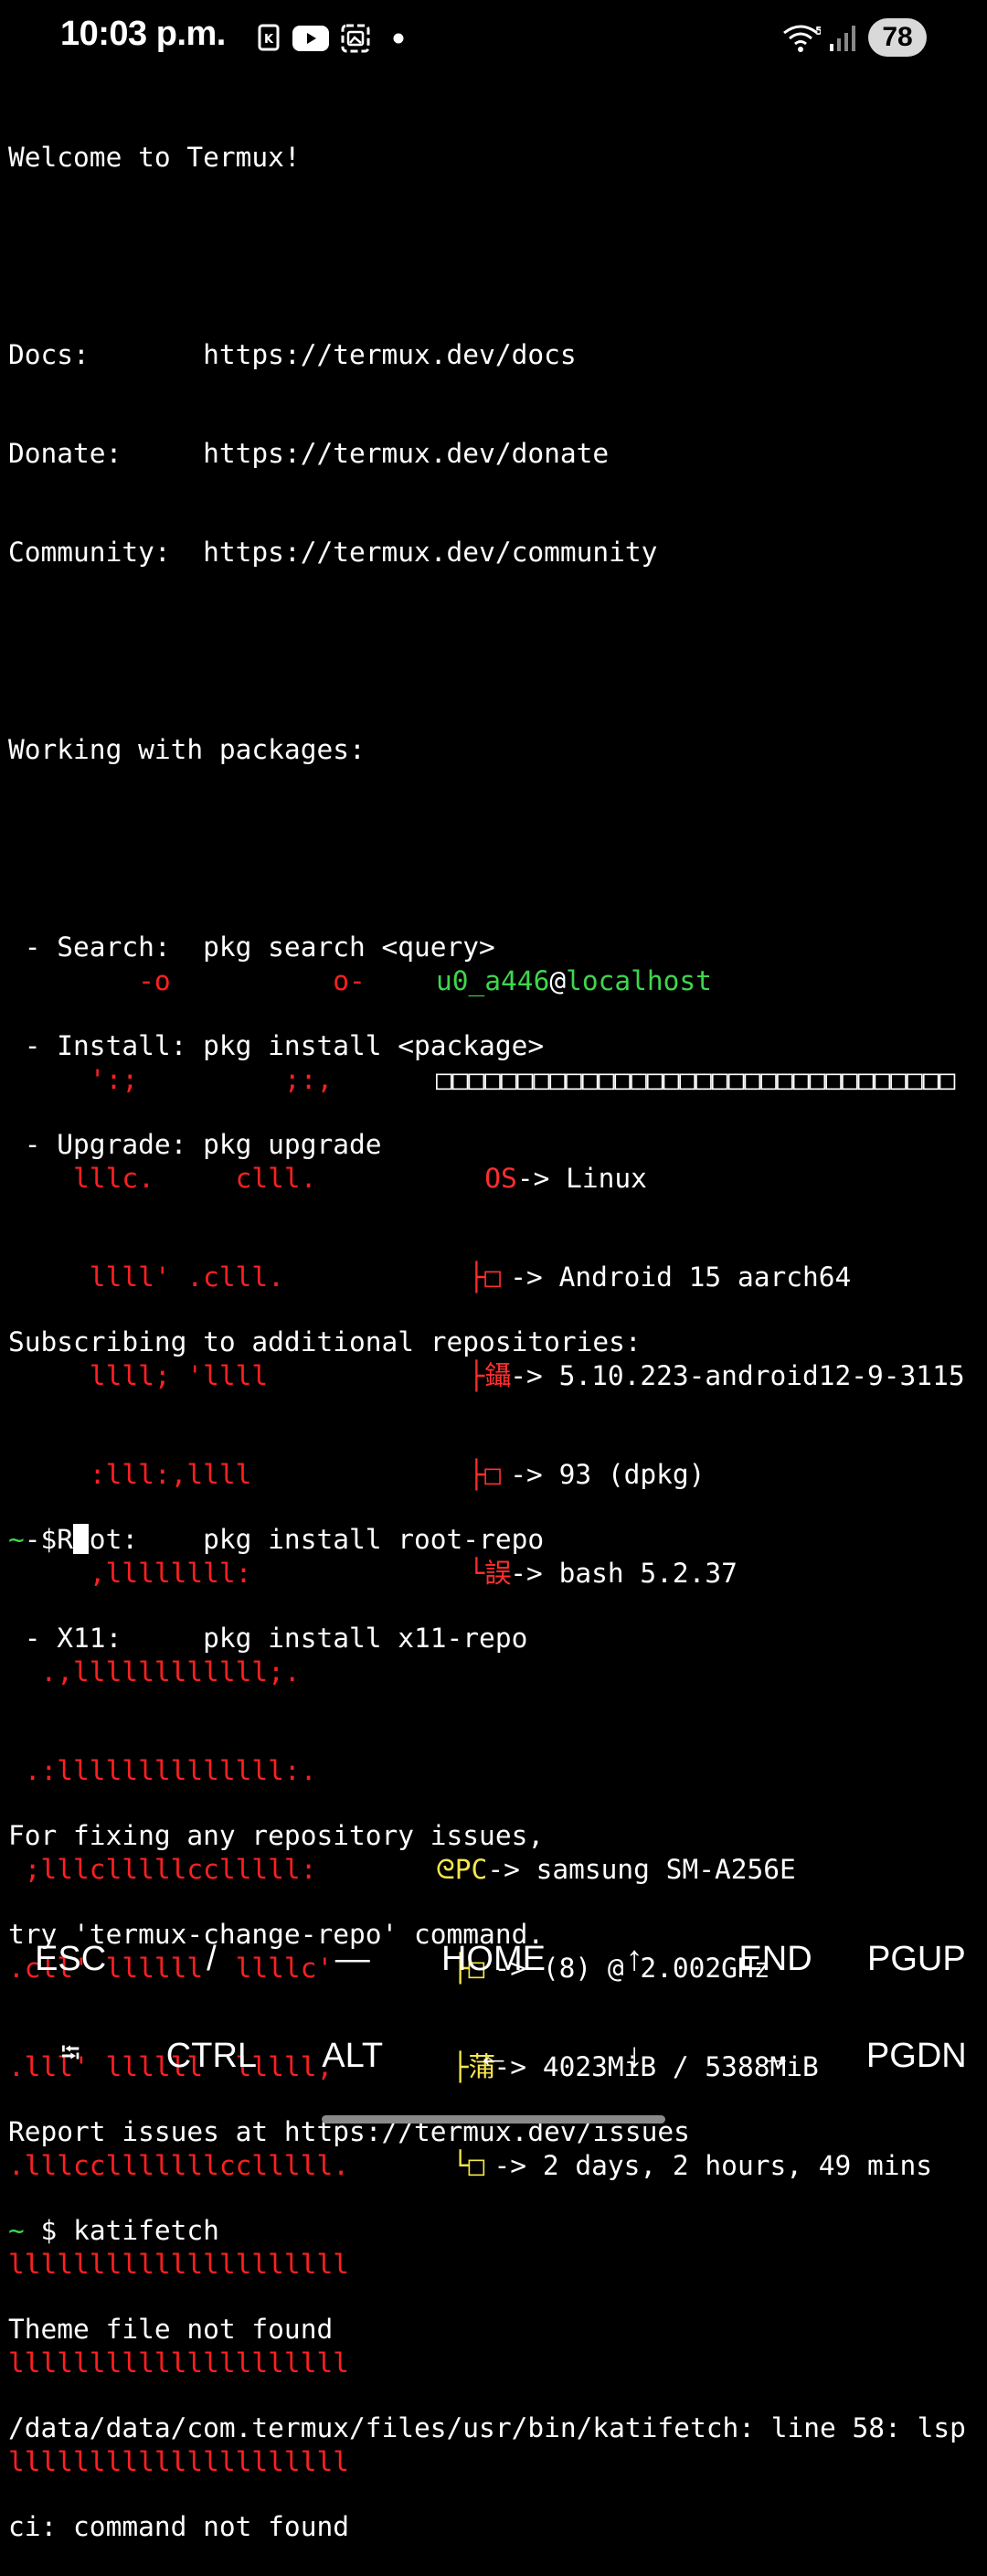 The width and height of the screenshot is (987, 2576). Describe the element at coordinates (634, 1960) in the screenshot. I see `up-arrow-key: ↑` at that location.